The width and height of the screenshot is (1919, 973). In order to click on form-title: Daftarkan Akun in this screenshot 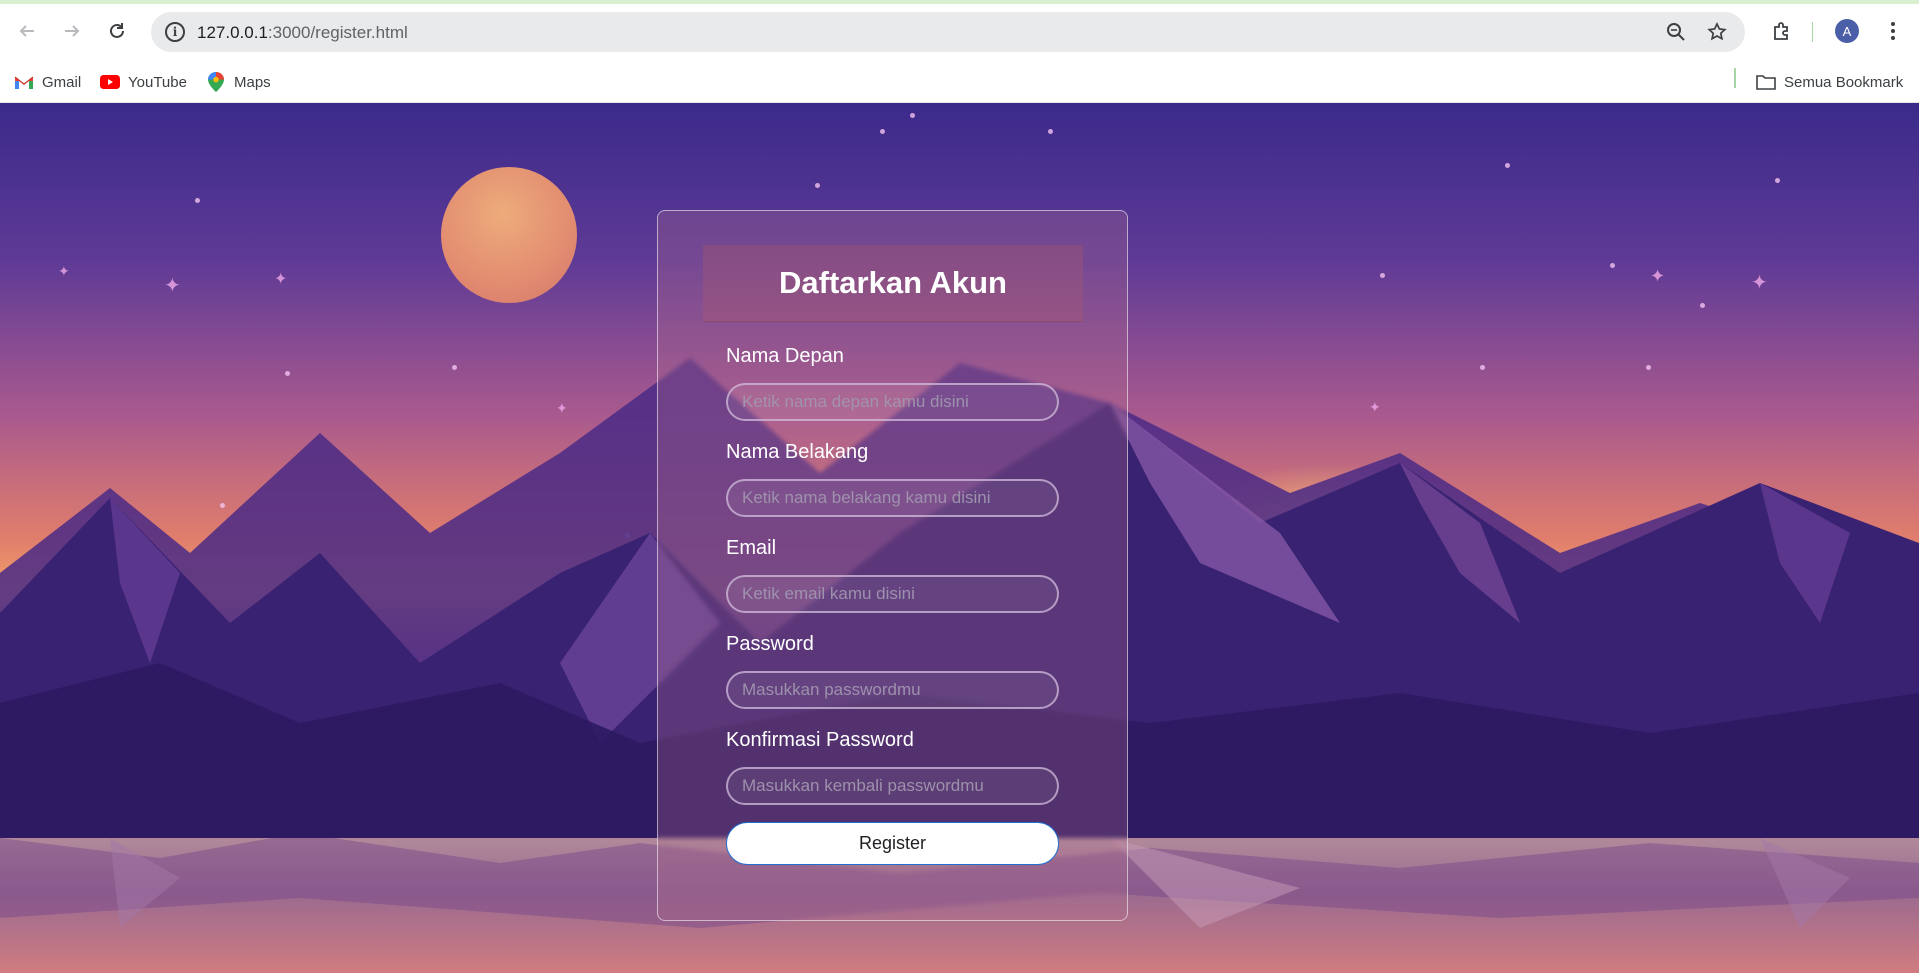, I will do `click(893, 282)`.